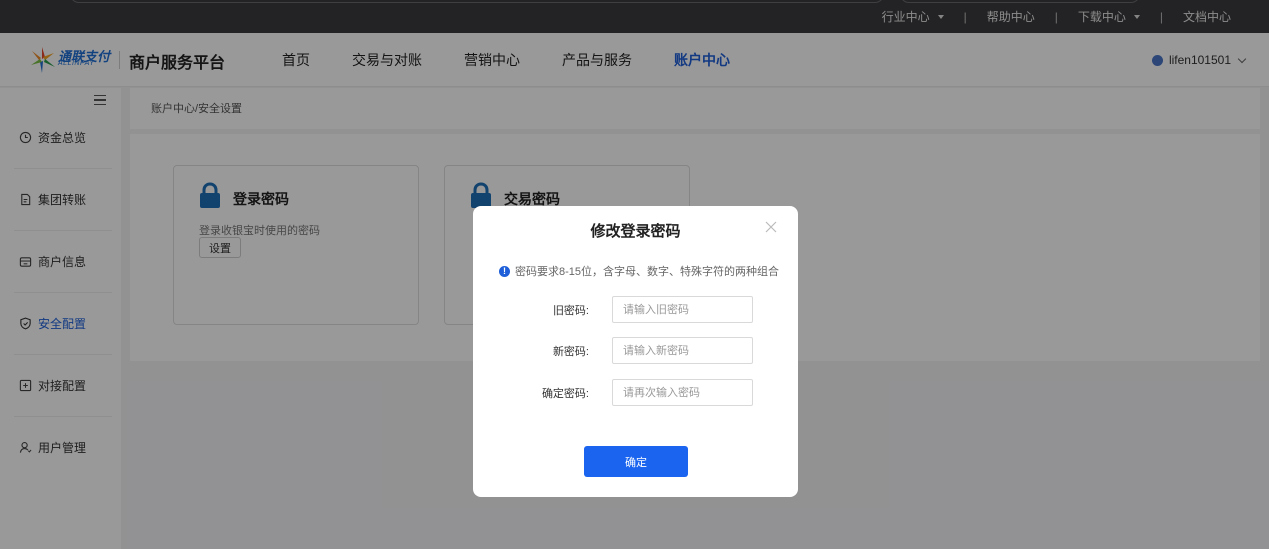  I want to click on confirm-password-row: 确定密码:, so click(635, 392).